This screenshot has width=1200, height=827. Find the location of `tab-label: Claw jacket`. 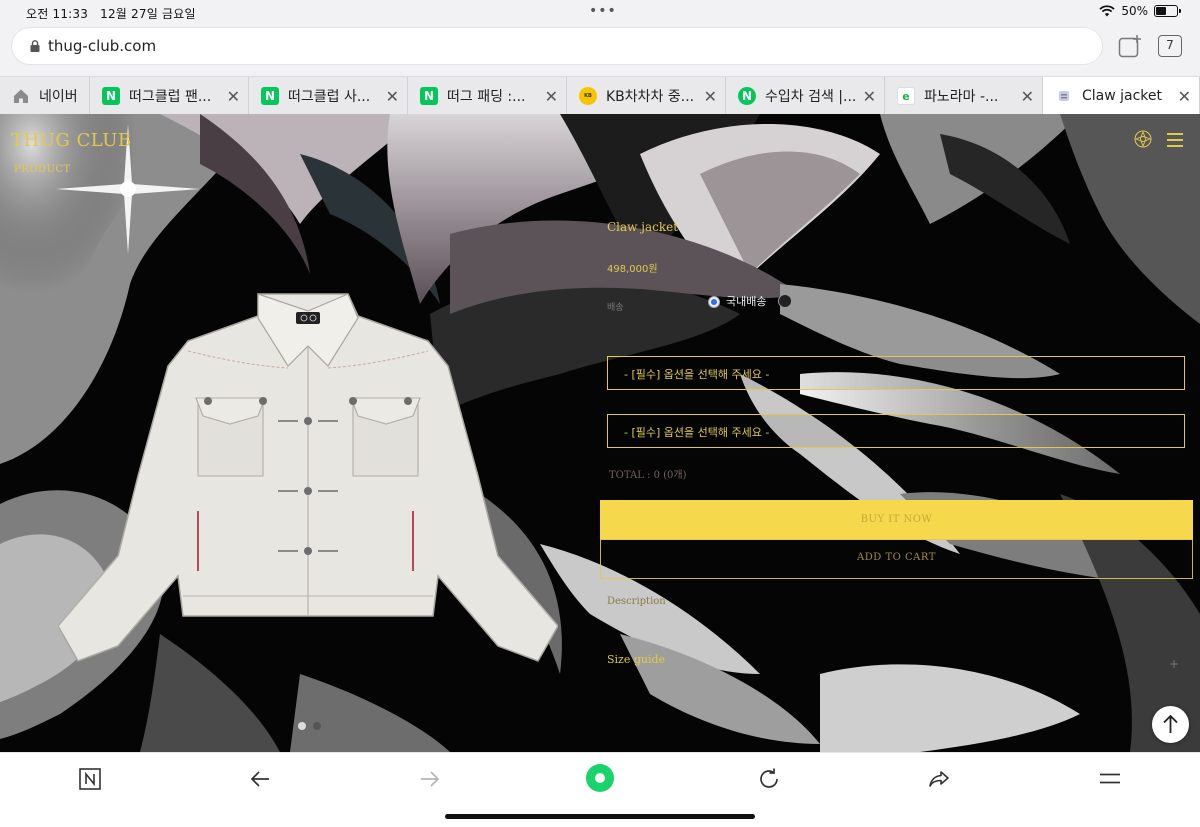

tab-label: Claw jacket is located at coordinates (1122, 96).